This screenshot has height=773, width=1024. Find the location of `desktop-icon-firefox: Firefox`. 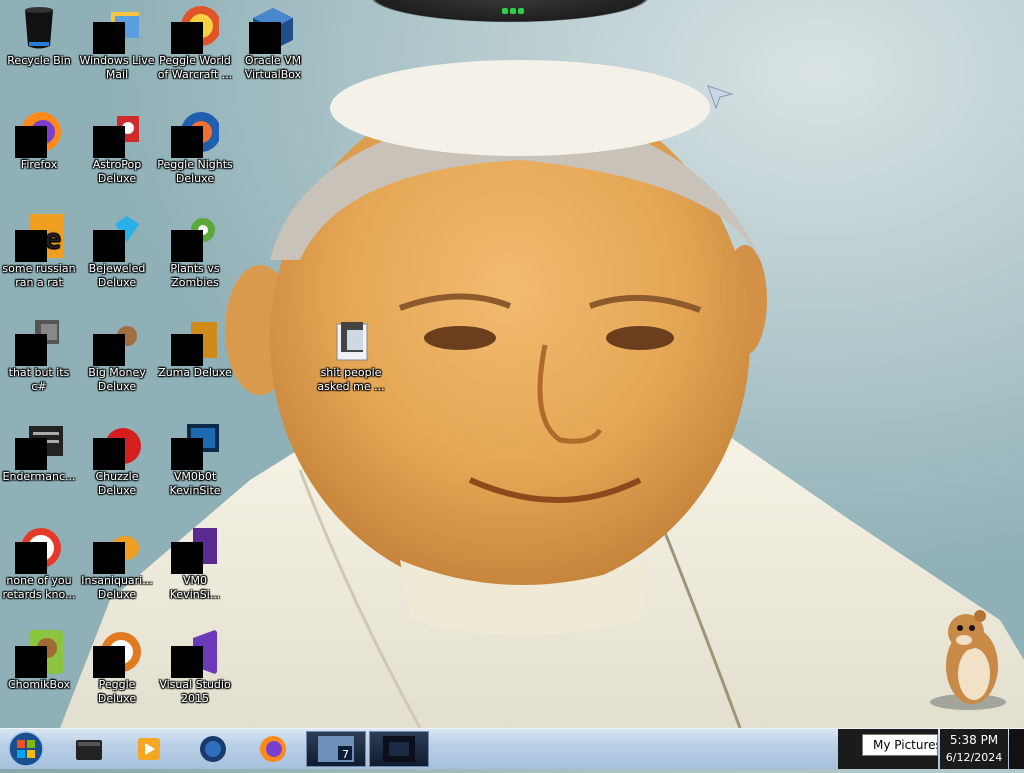

desktop-icon-firefox: Firefox is located at coordinates (39, 140).